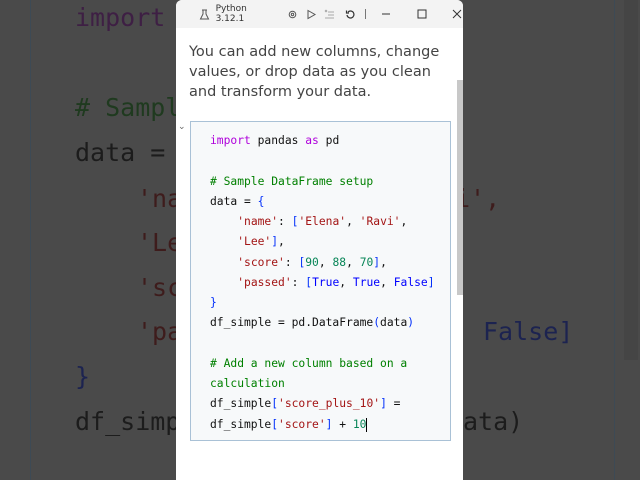 This screenshot has height=480, width=640. I want to click on code-token: as, so click(312, 140).